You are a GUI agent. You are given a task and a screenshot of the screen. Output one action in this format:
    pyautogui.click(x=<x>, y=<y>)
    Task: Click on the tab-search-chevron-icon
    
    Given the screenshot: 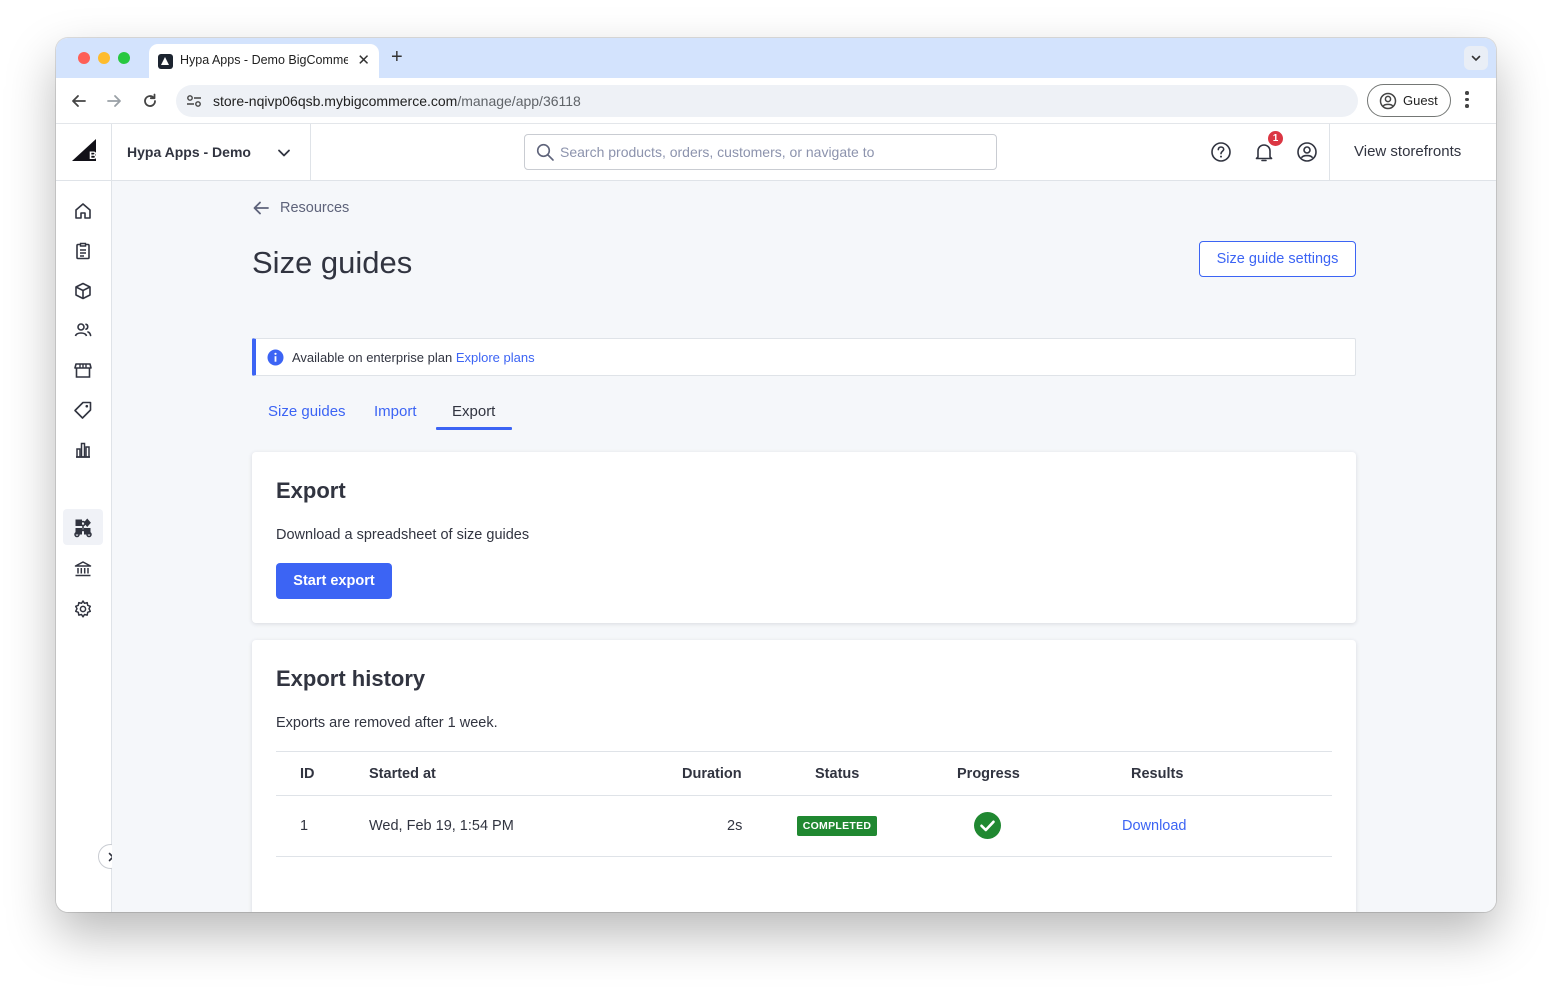 What is the action you would take?
    pyautogui.click(x=1476, y=58)
    